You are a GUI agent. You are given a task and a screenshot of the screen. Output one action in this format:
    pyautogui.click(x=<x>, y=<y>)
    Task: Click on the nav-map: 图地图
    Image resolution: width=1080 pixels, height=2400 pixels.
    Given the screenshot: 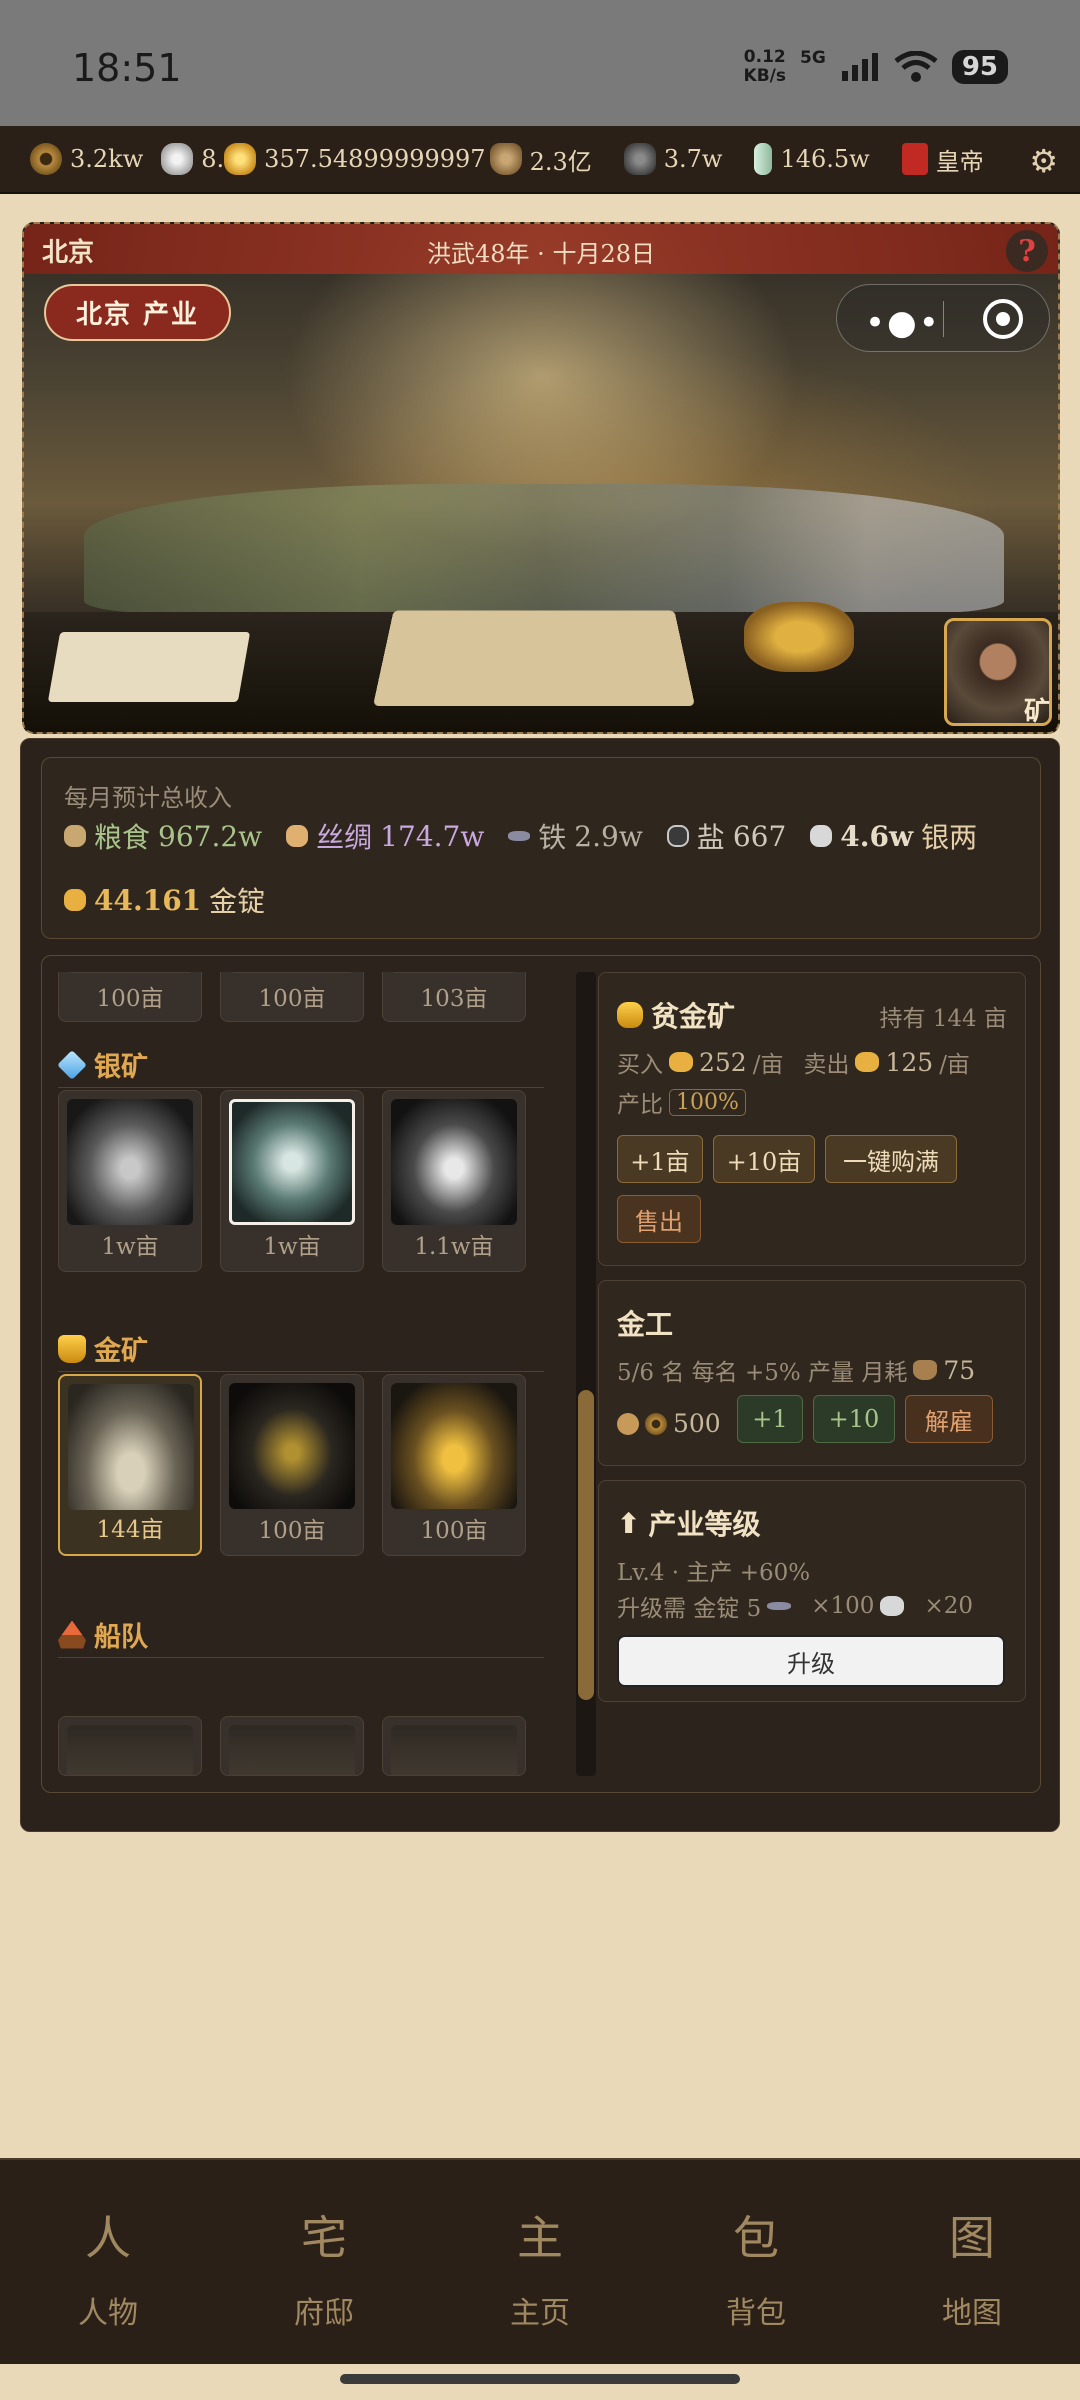 What is the action you would take?
    pyautogui.click(x=972, y=2262)
    